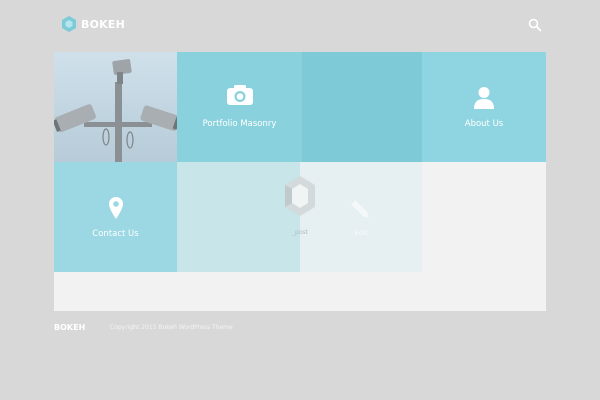  What do you see at coordinates (300, 232) in the screenshot?
I see `tile-label-post: _post` at bounding box center [300, 232].